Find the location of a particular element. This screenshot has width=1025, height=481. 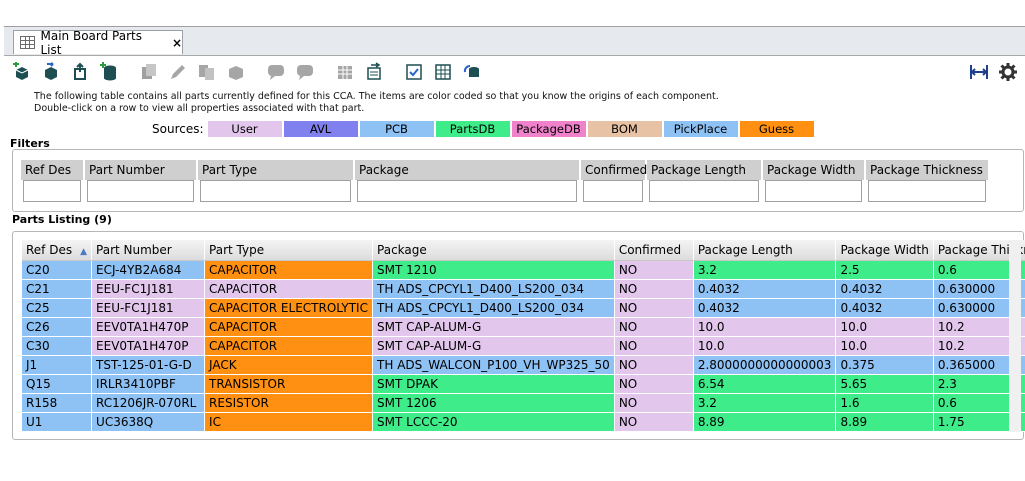

table-cell: U1 is located at coordinates (57, 422).